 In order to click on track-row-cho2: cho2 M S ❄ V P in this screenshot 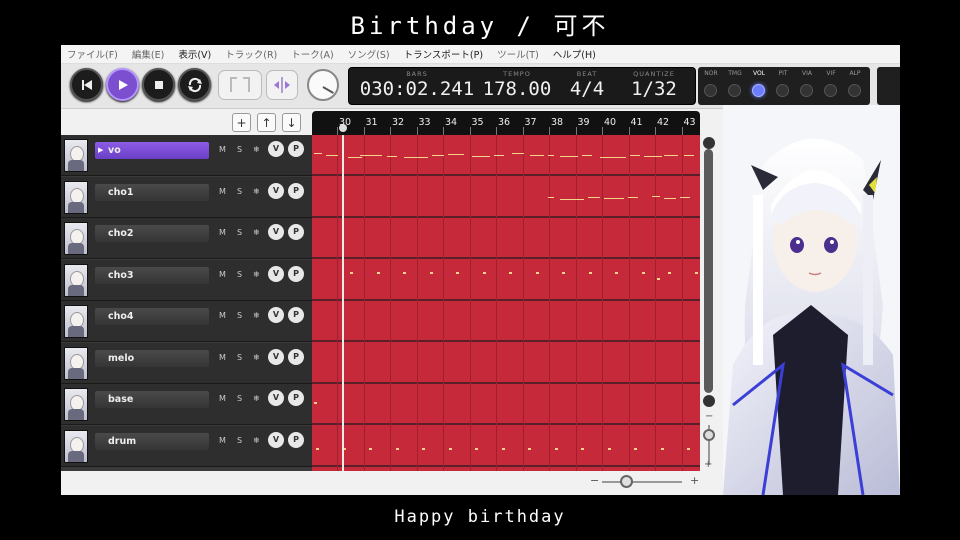, I will do `click(186, 238)`.